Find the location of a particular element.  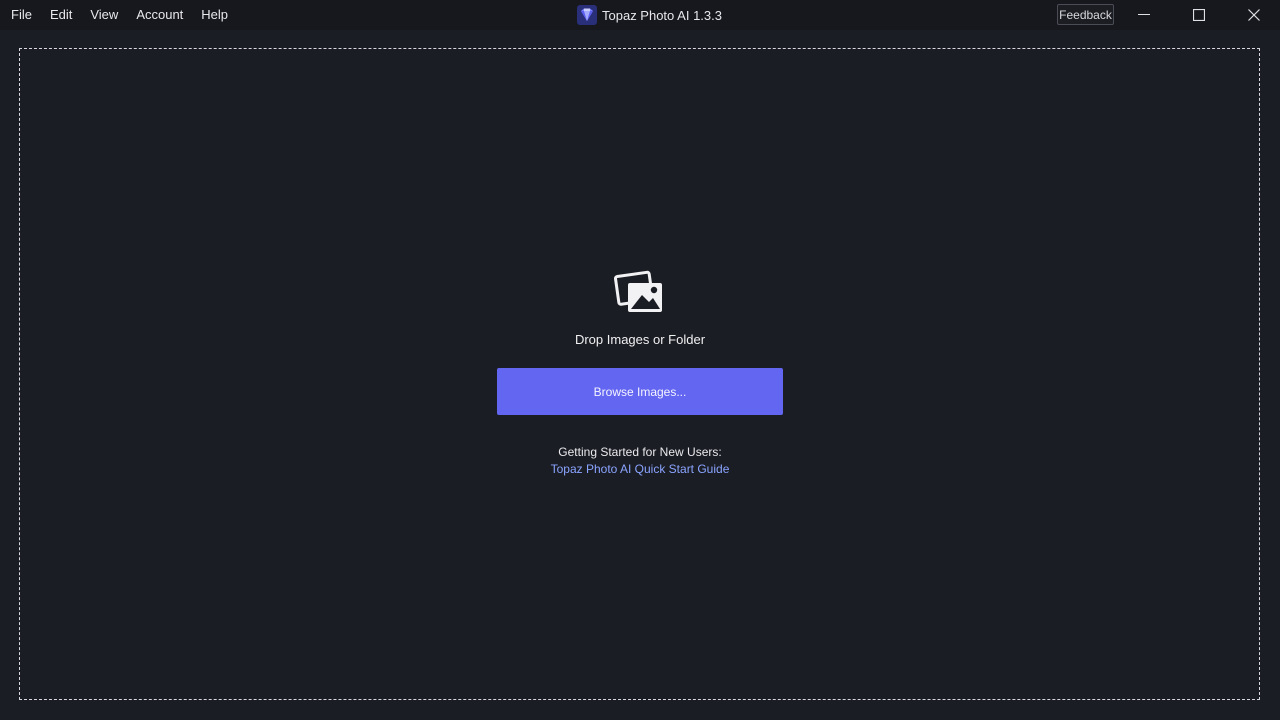

drop-instructions: Drop Images or Folder is located at coordinates (640, 339).